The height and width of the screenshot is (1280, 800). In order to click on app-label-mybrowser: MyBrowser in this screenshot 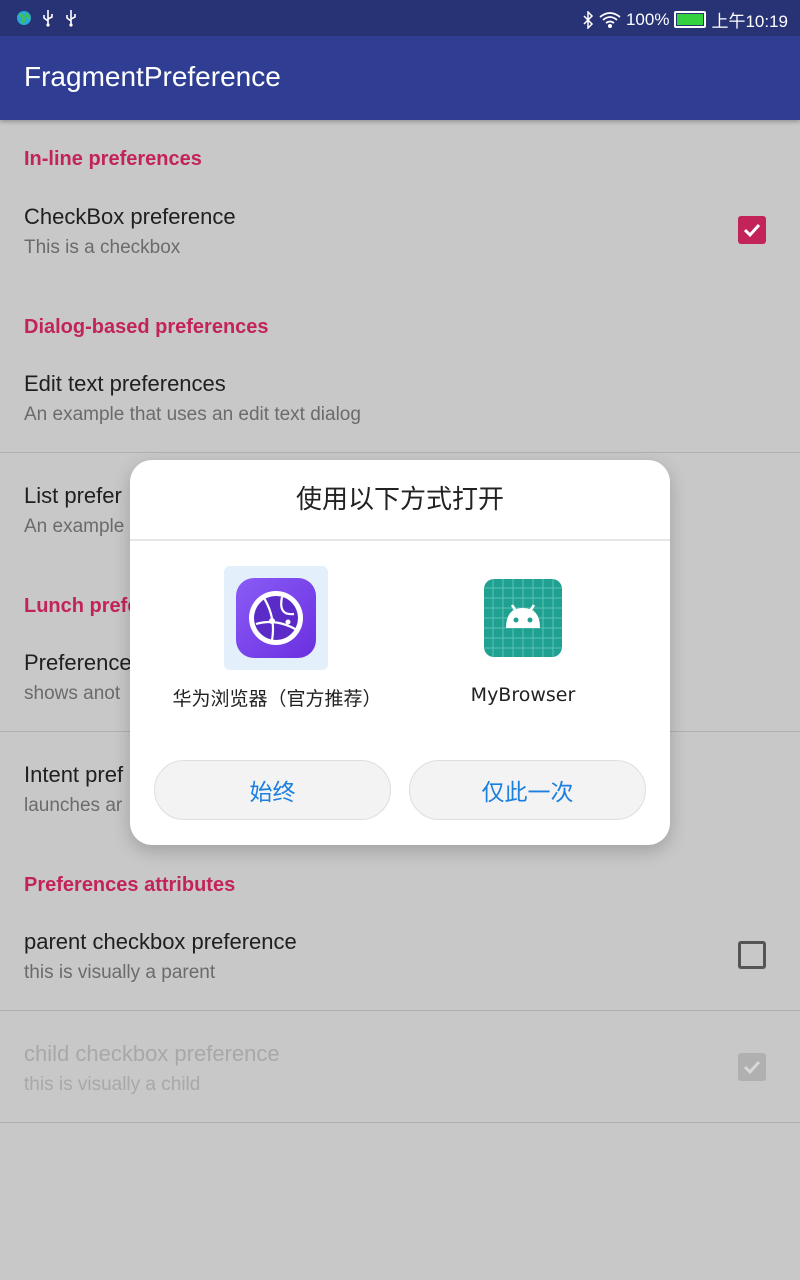, I will do `click(523, 695)`.